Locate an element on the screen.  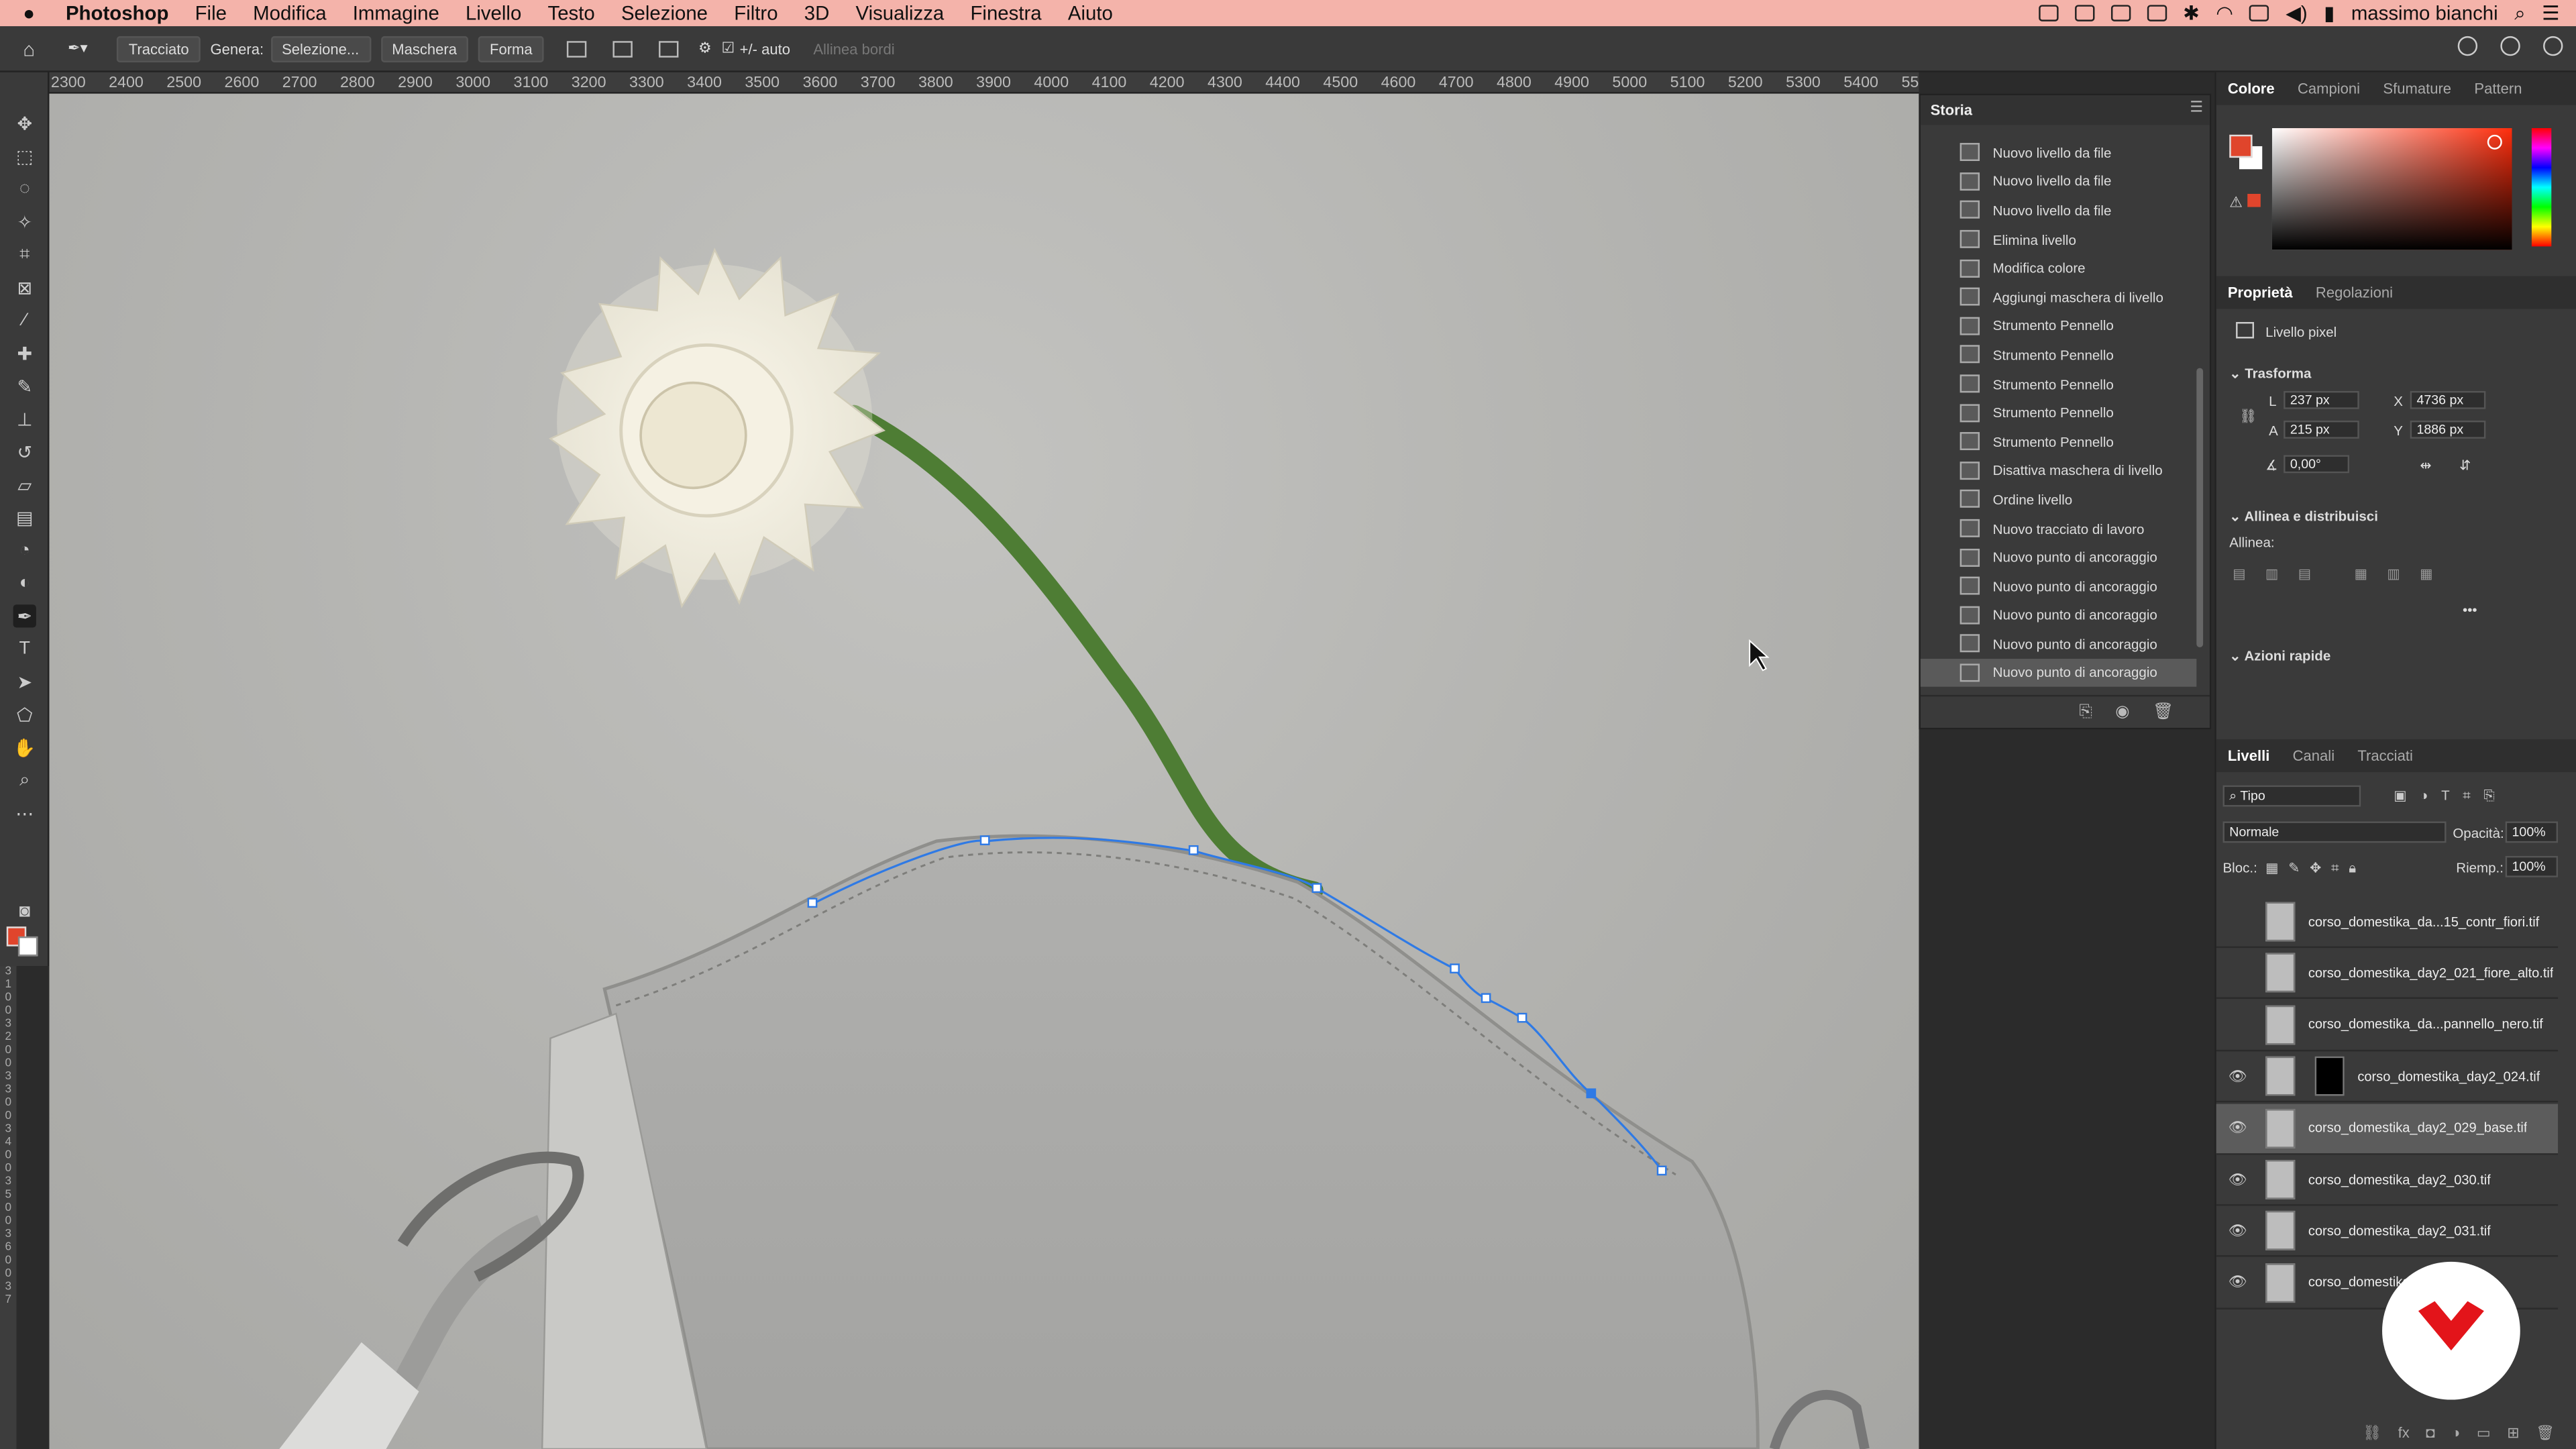
more-tools-icon: ⋯ is located at coordinates (24, 813).